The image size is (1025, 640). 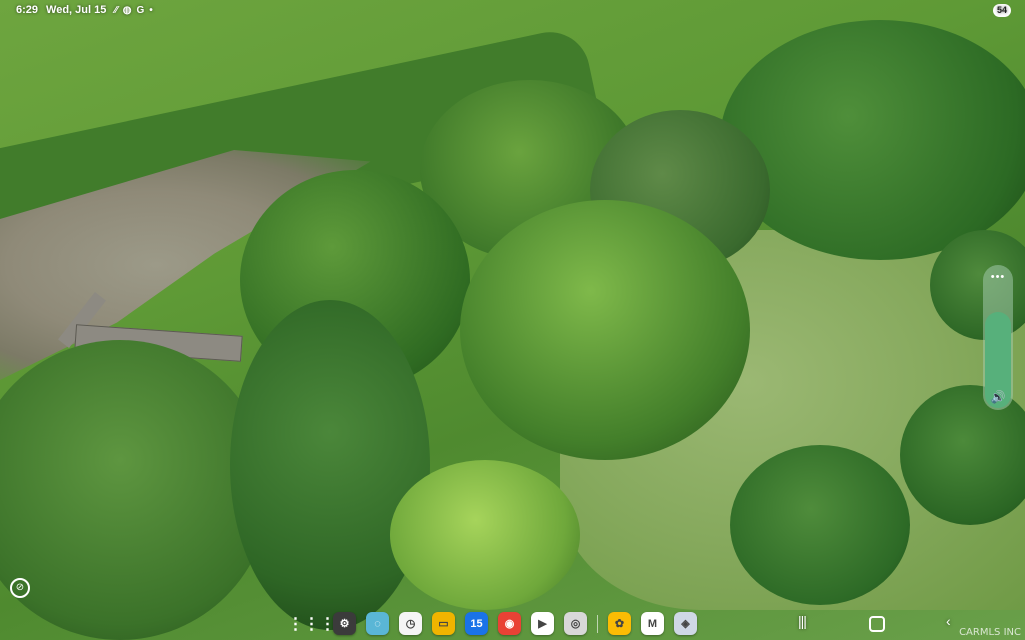 What do you see at coordinates (998, 277) in the screenshot?
I see `volume-more-button: •••` at bounding box center [998, 277].